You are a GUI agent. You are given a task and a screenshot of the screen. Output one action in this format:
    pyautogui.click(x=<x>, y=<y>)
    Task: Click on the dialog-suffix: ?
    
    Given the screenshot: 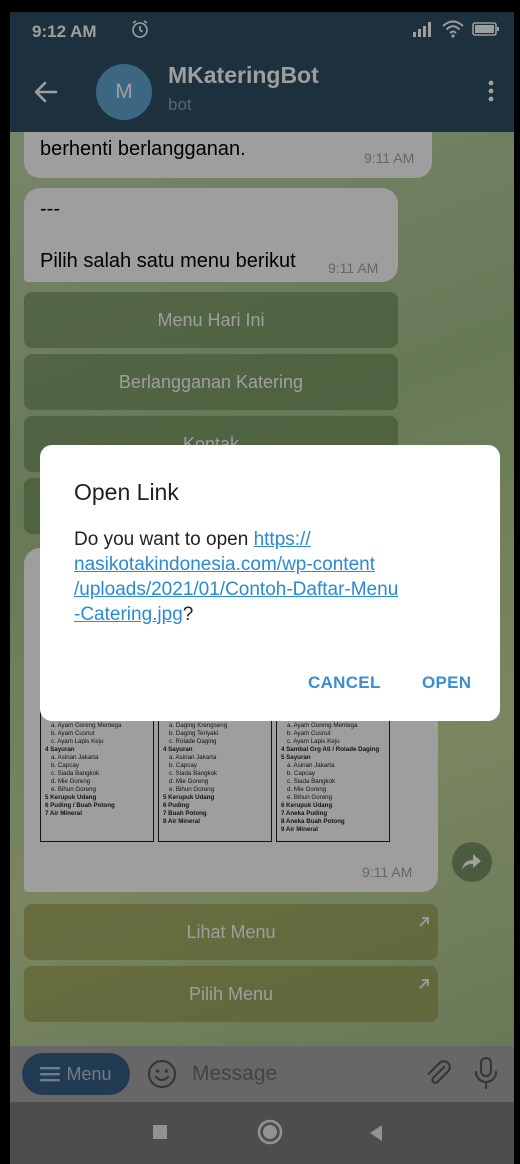 What is the action you would take?
    pyautogui.click(x=188, y=614)
    